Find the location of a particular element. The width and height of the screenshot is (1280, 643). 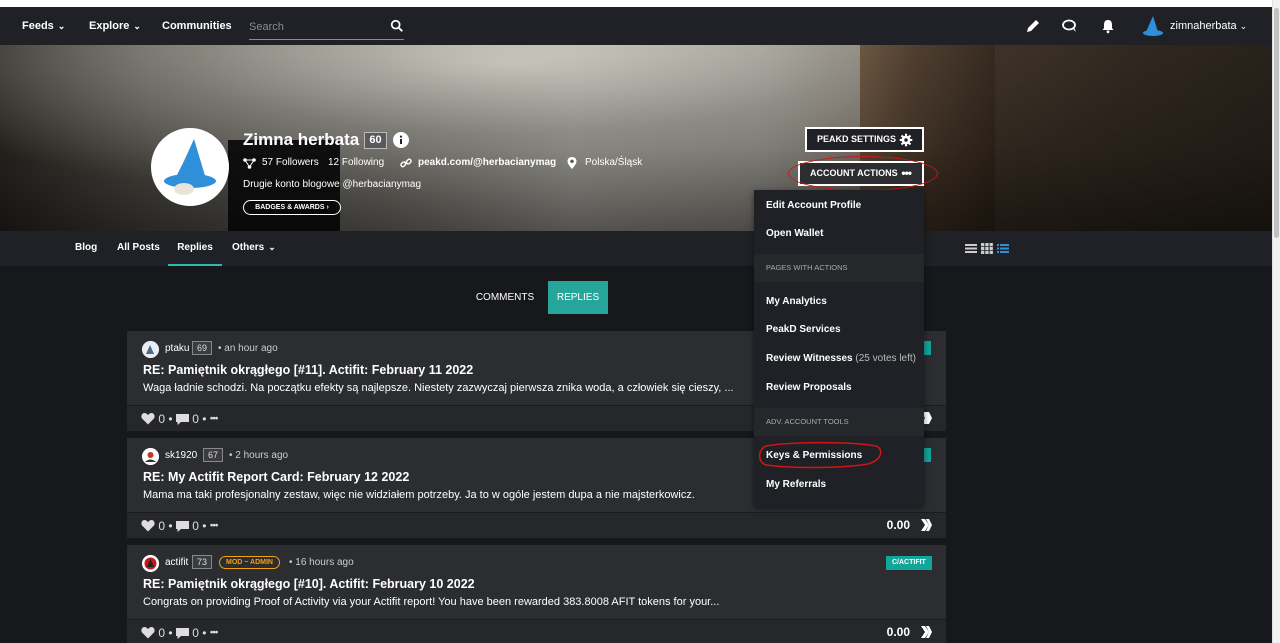

menu-item-my-referrals: My Referrals is located at coordinates (839, 485).